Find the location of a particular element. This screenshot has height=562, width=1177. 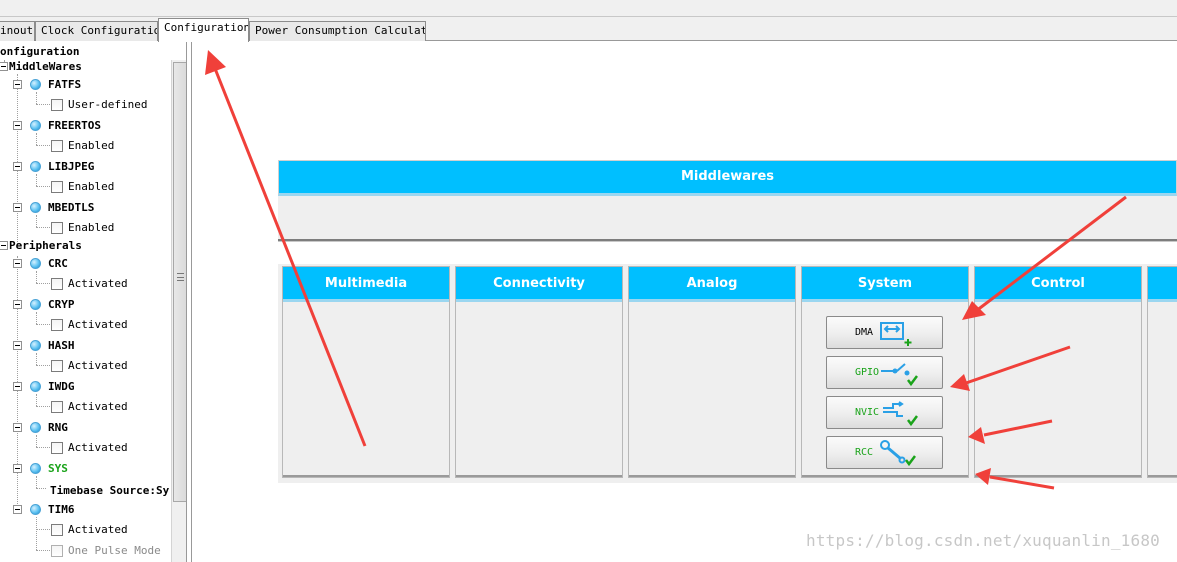

tree-item-mbedtls: MBEDTLS is located at coordinates (85, 208).